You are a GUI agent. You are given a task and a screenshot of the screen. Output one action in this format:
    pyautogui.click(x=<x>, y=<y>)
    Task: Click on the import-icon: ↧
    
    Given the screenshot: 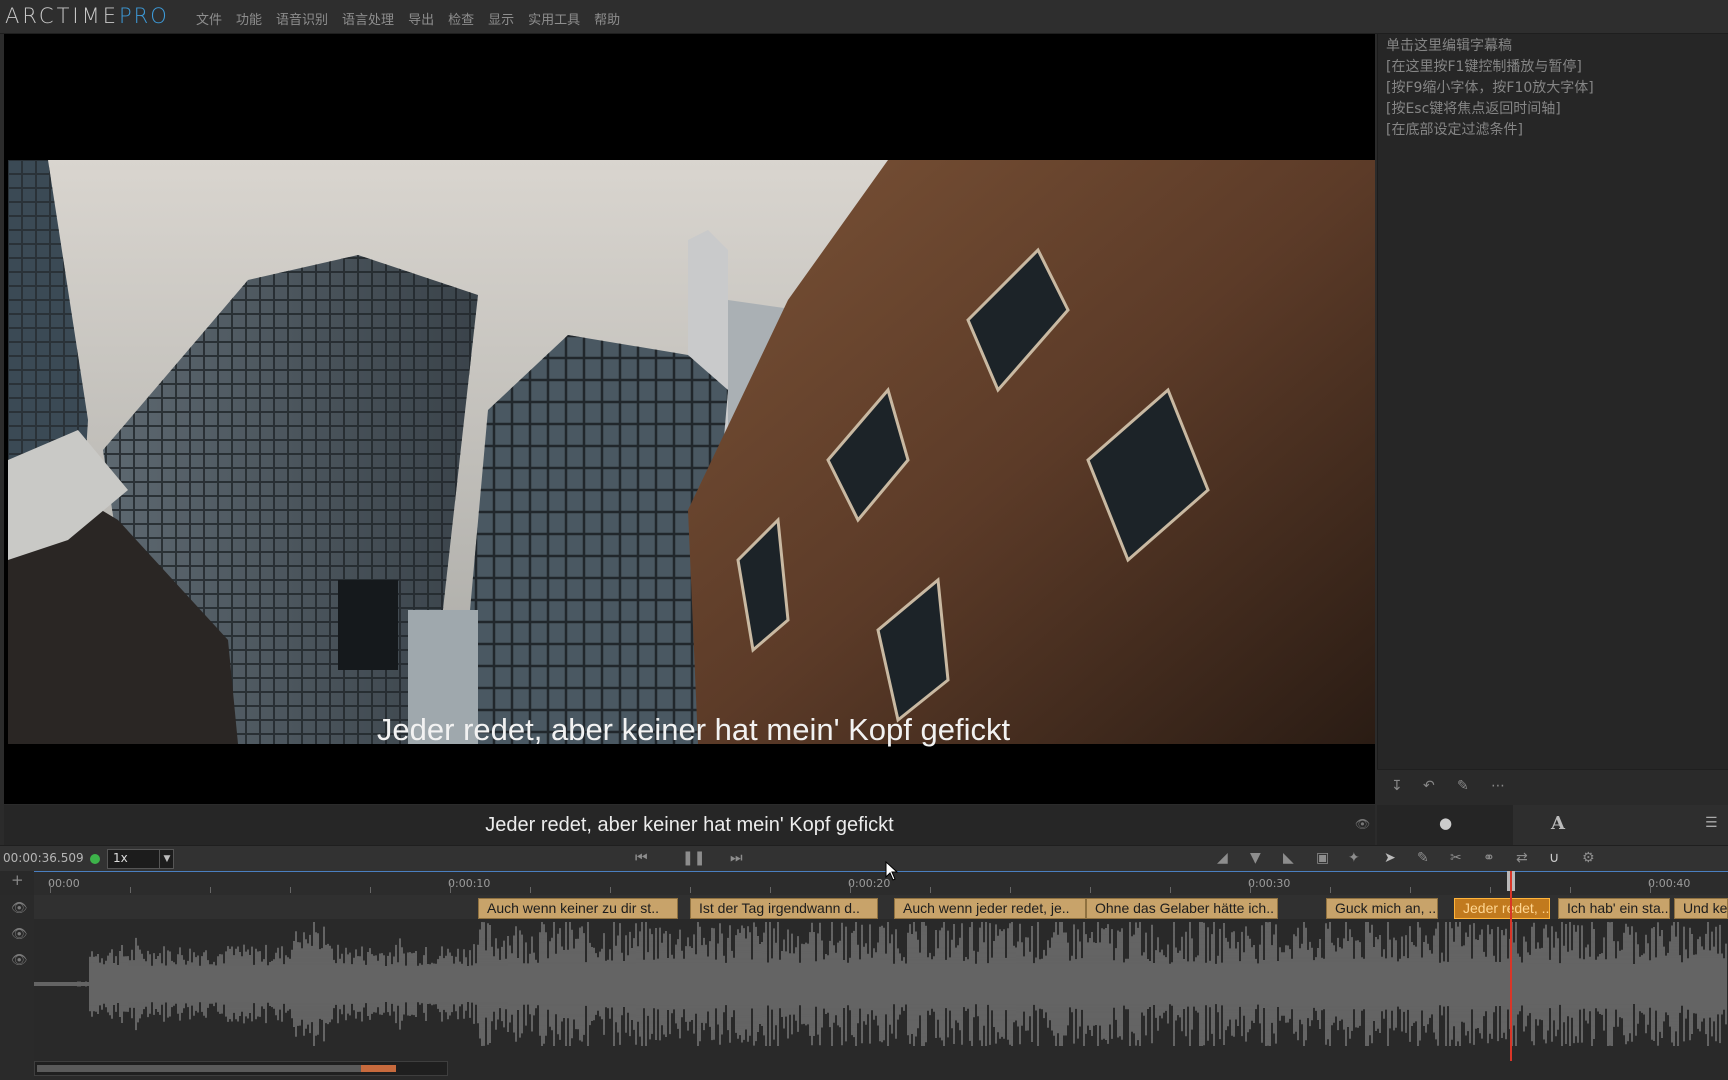 What is the action you would take?
    pyautogui.click(x=1397, y=786)
    